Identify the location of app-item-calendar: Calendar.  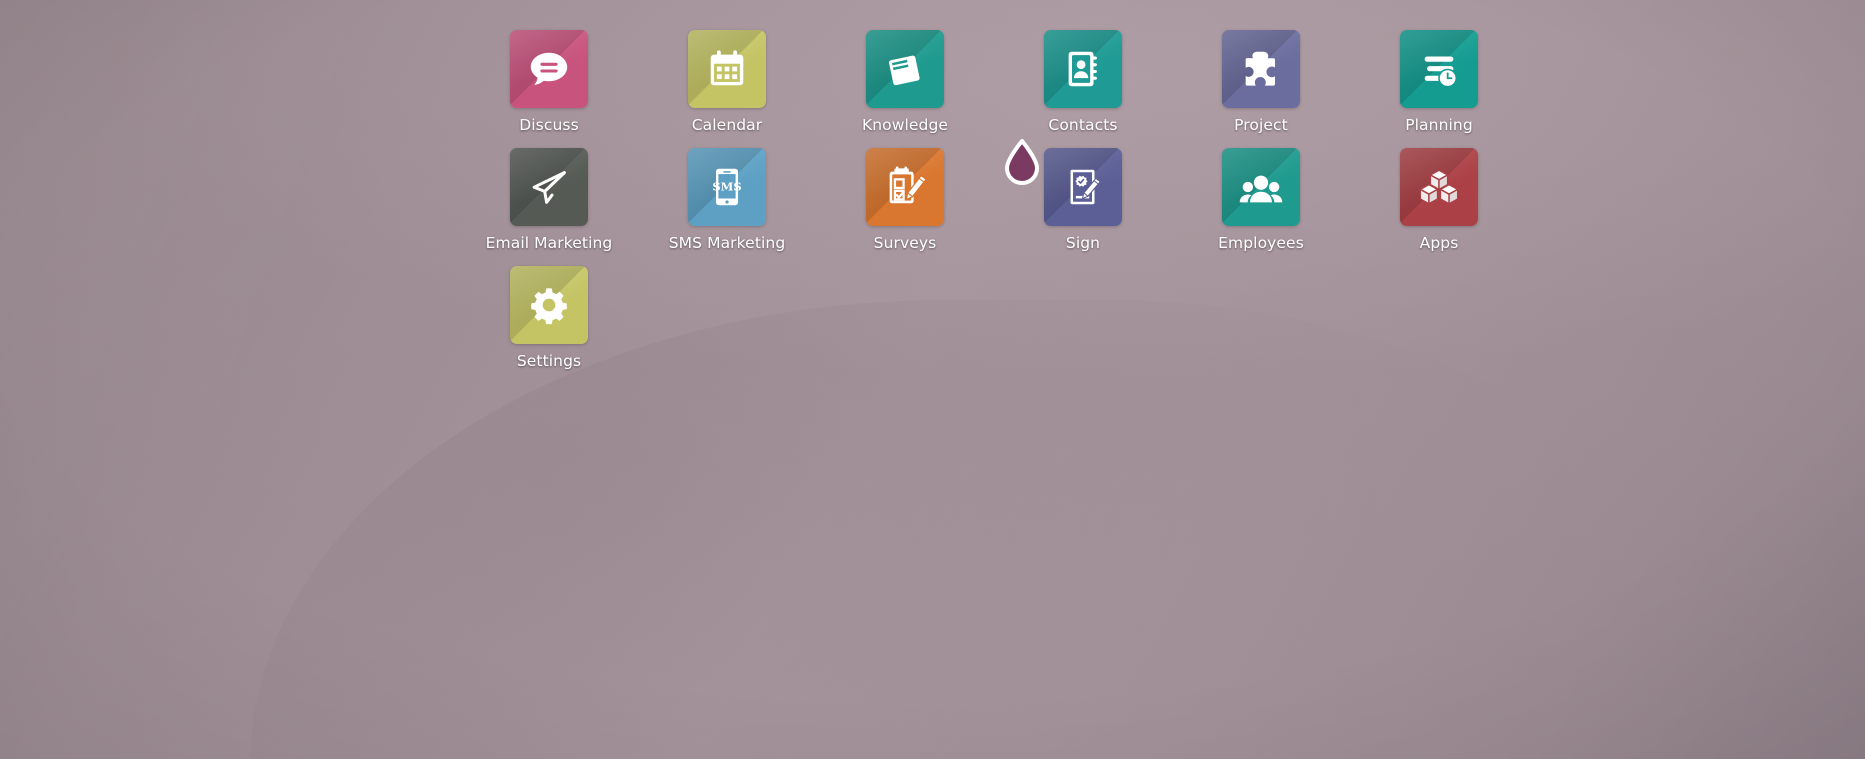
(727, 75).